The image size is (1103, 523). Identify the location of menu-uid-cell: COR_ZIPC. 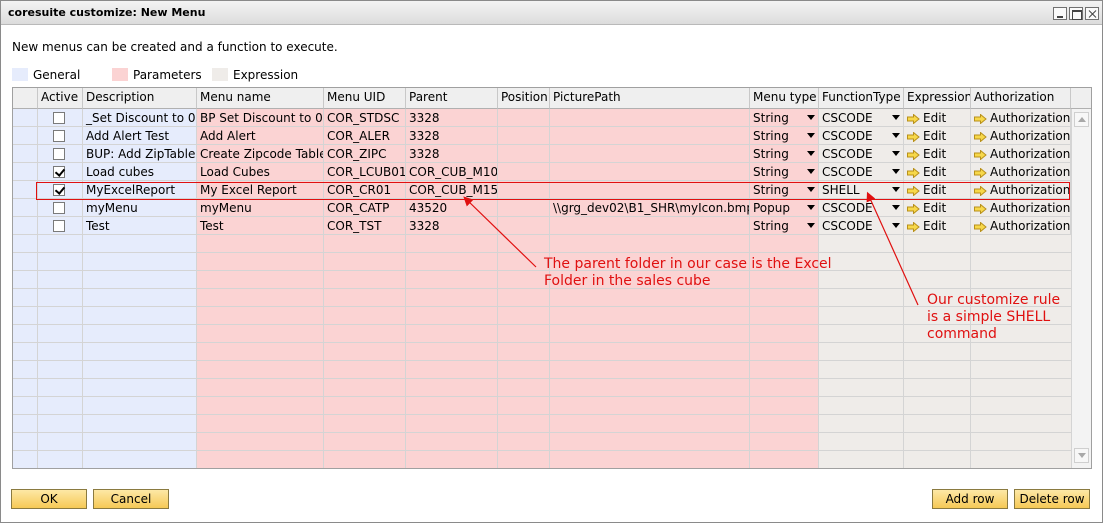
(365, 154).